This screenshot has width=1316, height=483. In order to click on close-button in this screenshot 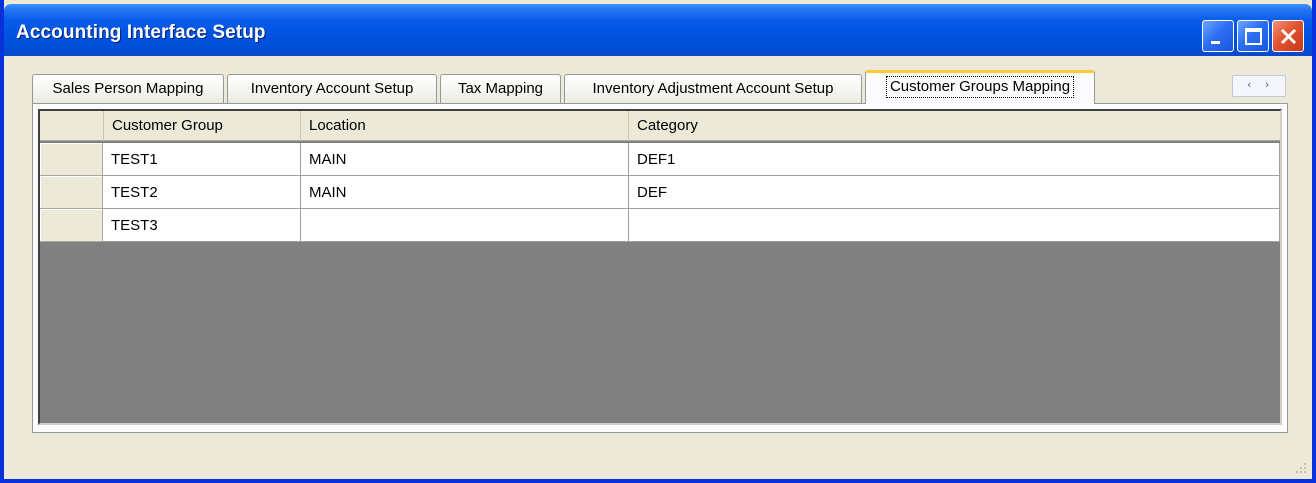, I will do `click(1288, 36)`.